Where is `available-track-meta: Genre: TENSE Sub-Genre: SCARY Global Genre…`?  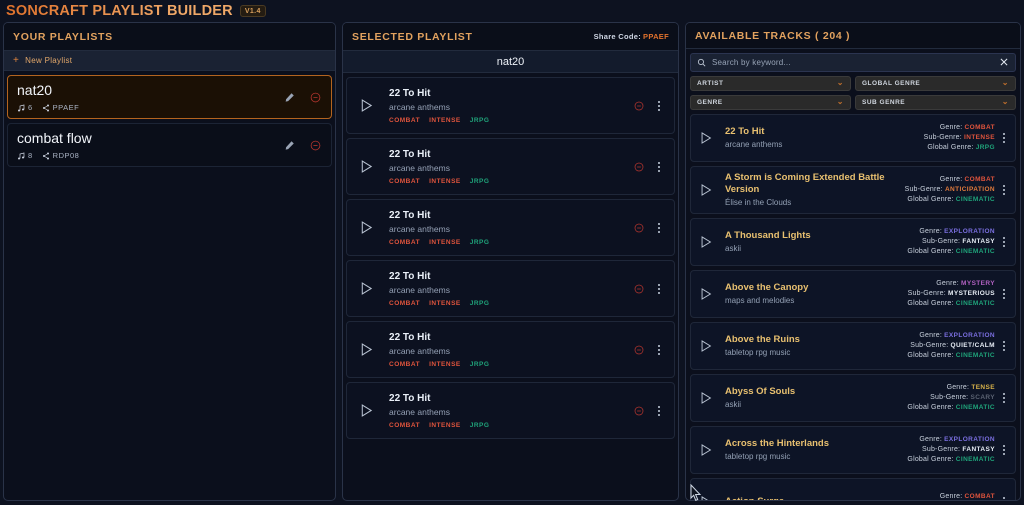 available-track-meta: Genre: TENSE Sub-Genre: SCARY Global Genre… is located at coordinates (953, 397).